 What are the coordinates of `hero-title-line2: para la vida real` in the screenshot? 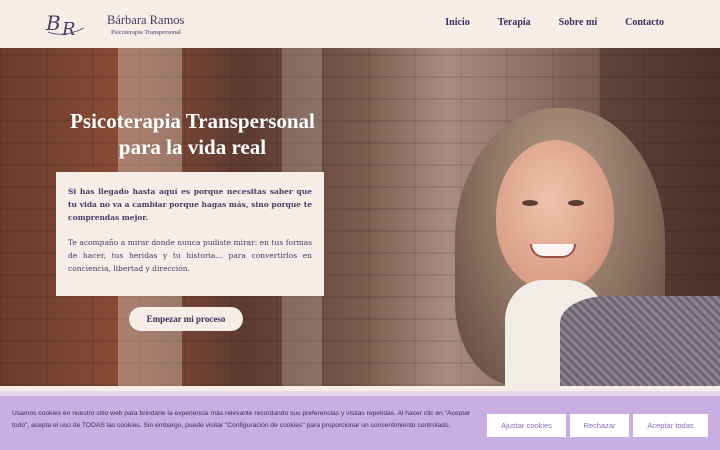 It's located at (192, 147).